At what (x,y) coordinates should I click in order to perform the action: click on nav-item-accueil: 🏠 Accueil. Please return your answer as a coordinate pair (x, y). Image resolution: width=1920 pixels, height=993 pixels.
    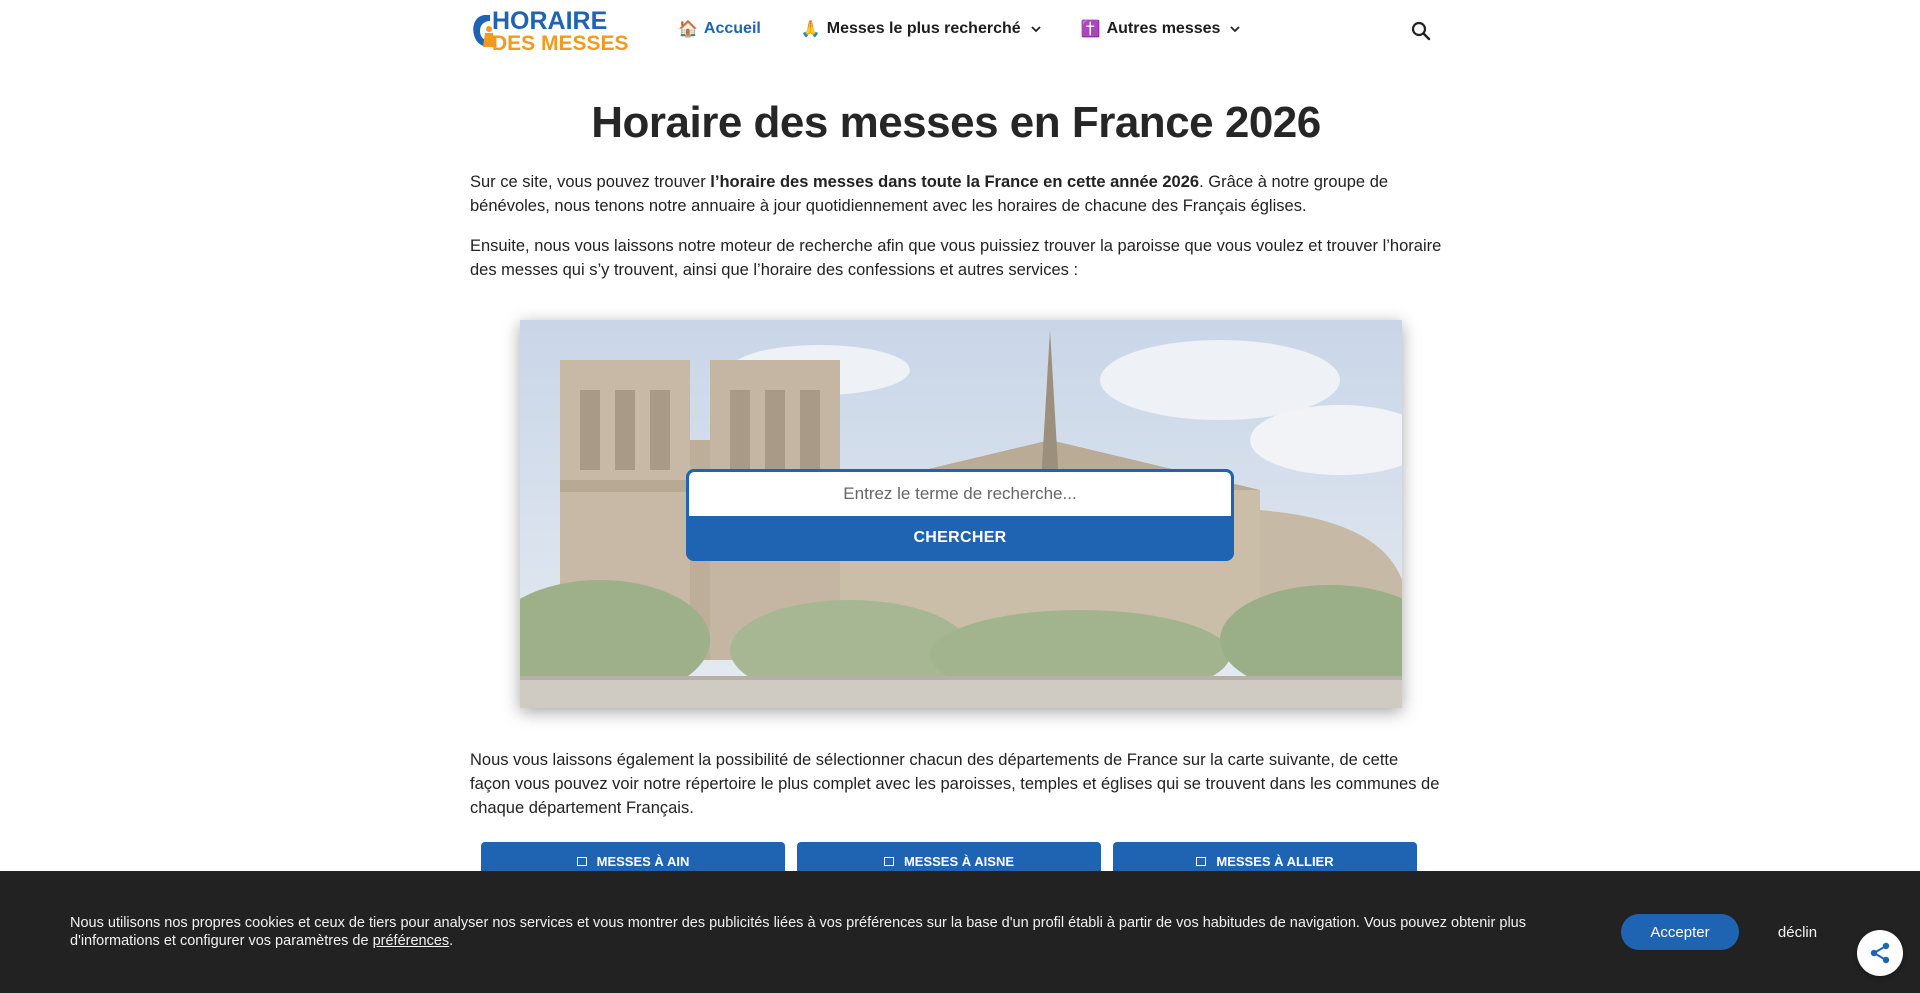
    Looking at the image, I should click on (719, 29).